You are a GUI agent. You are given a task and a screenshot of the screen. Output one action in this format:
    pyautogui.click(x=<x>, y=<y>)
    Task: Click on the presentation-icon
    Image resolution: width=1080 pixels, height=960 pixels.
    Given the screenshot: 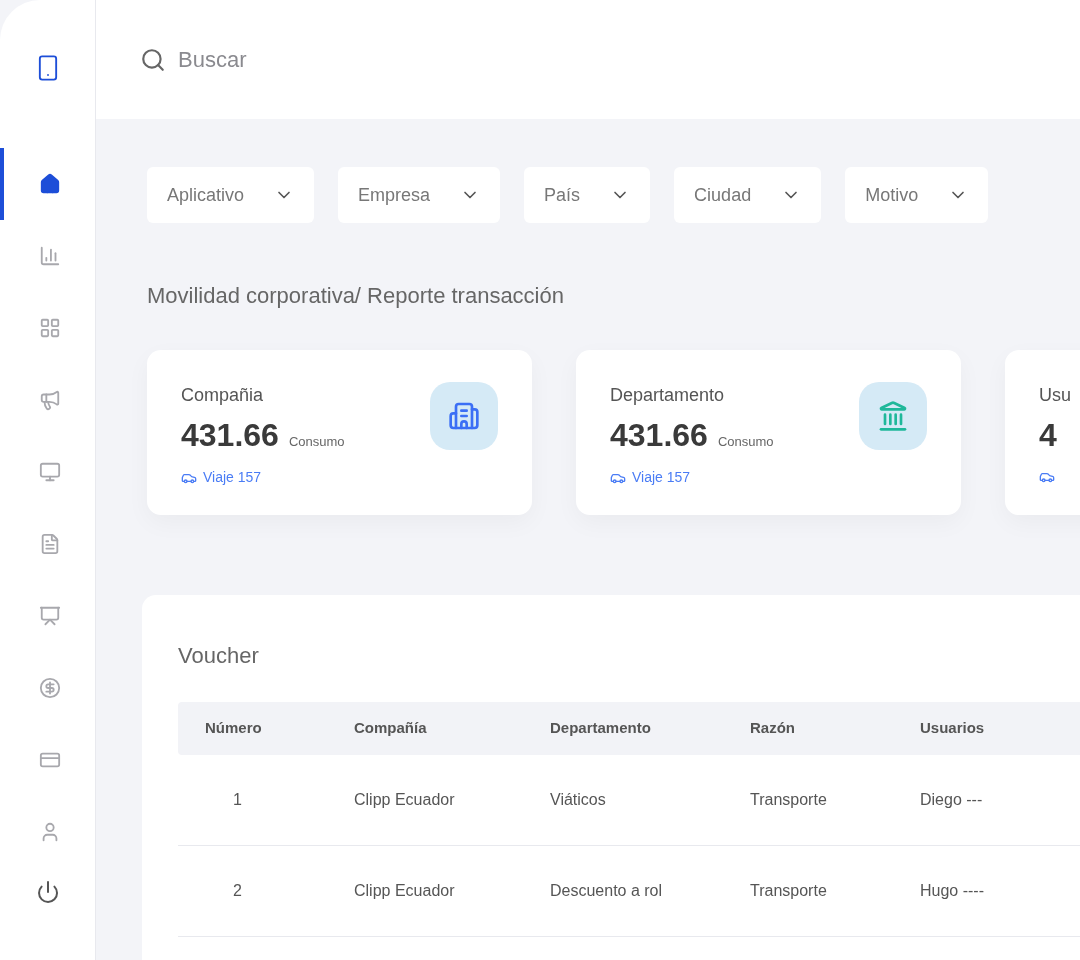 What is the action you would take?
    pyautogui.click(x=49, y=616)
    